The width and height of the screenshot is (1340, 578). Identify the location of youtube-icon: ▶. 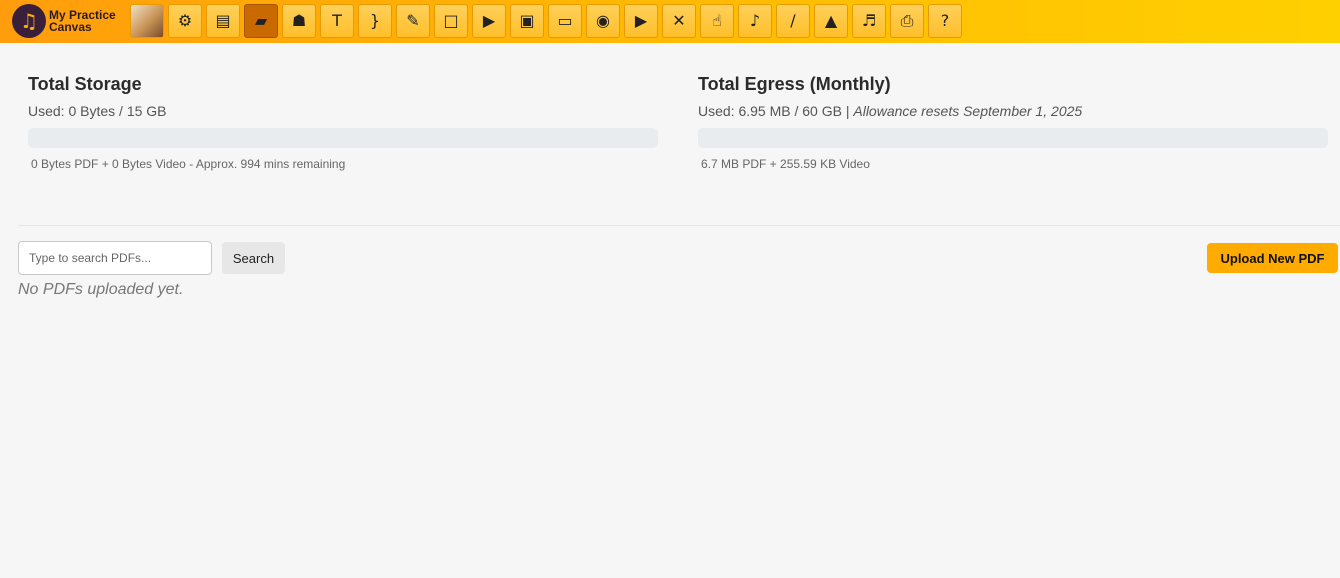
(641, 20).